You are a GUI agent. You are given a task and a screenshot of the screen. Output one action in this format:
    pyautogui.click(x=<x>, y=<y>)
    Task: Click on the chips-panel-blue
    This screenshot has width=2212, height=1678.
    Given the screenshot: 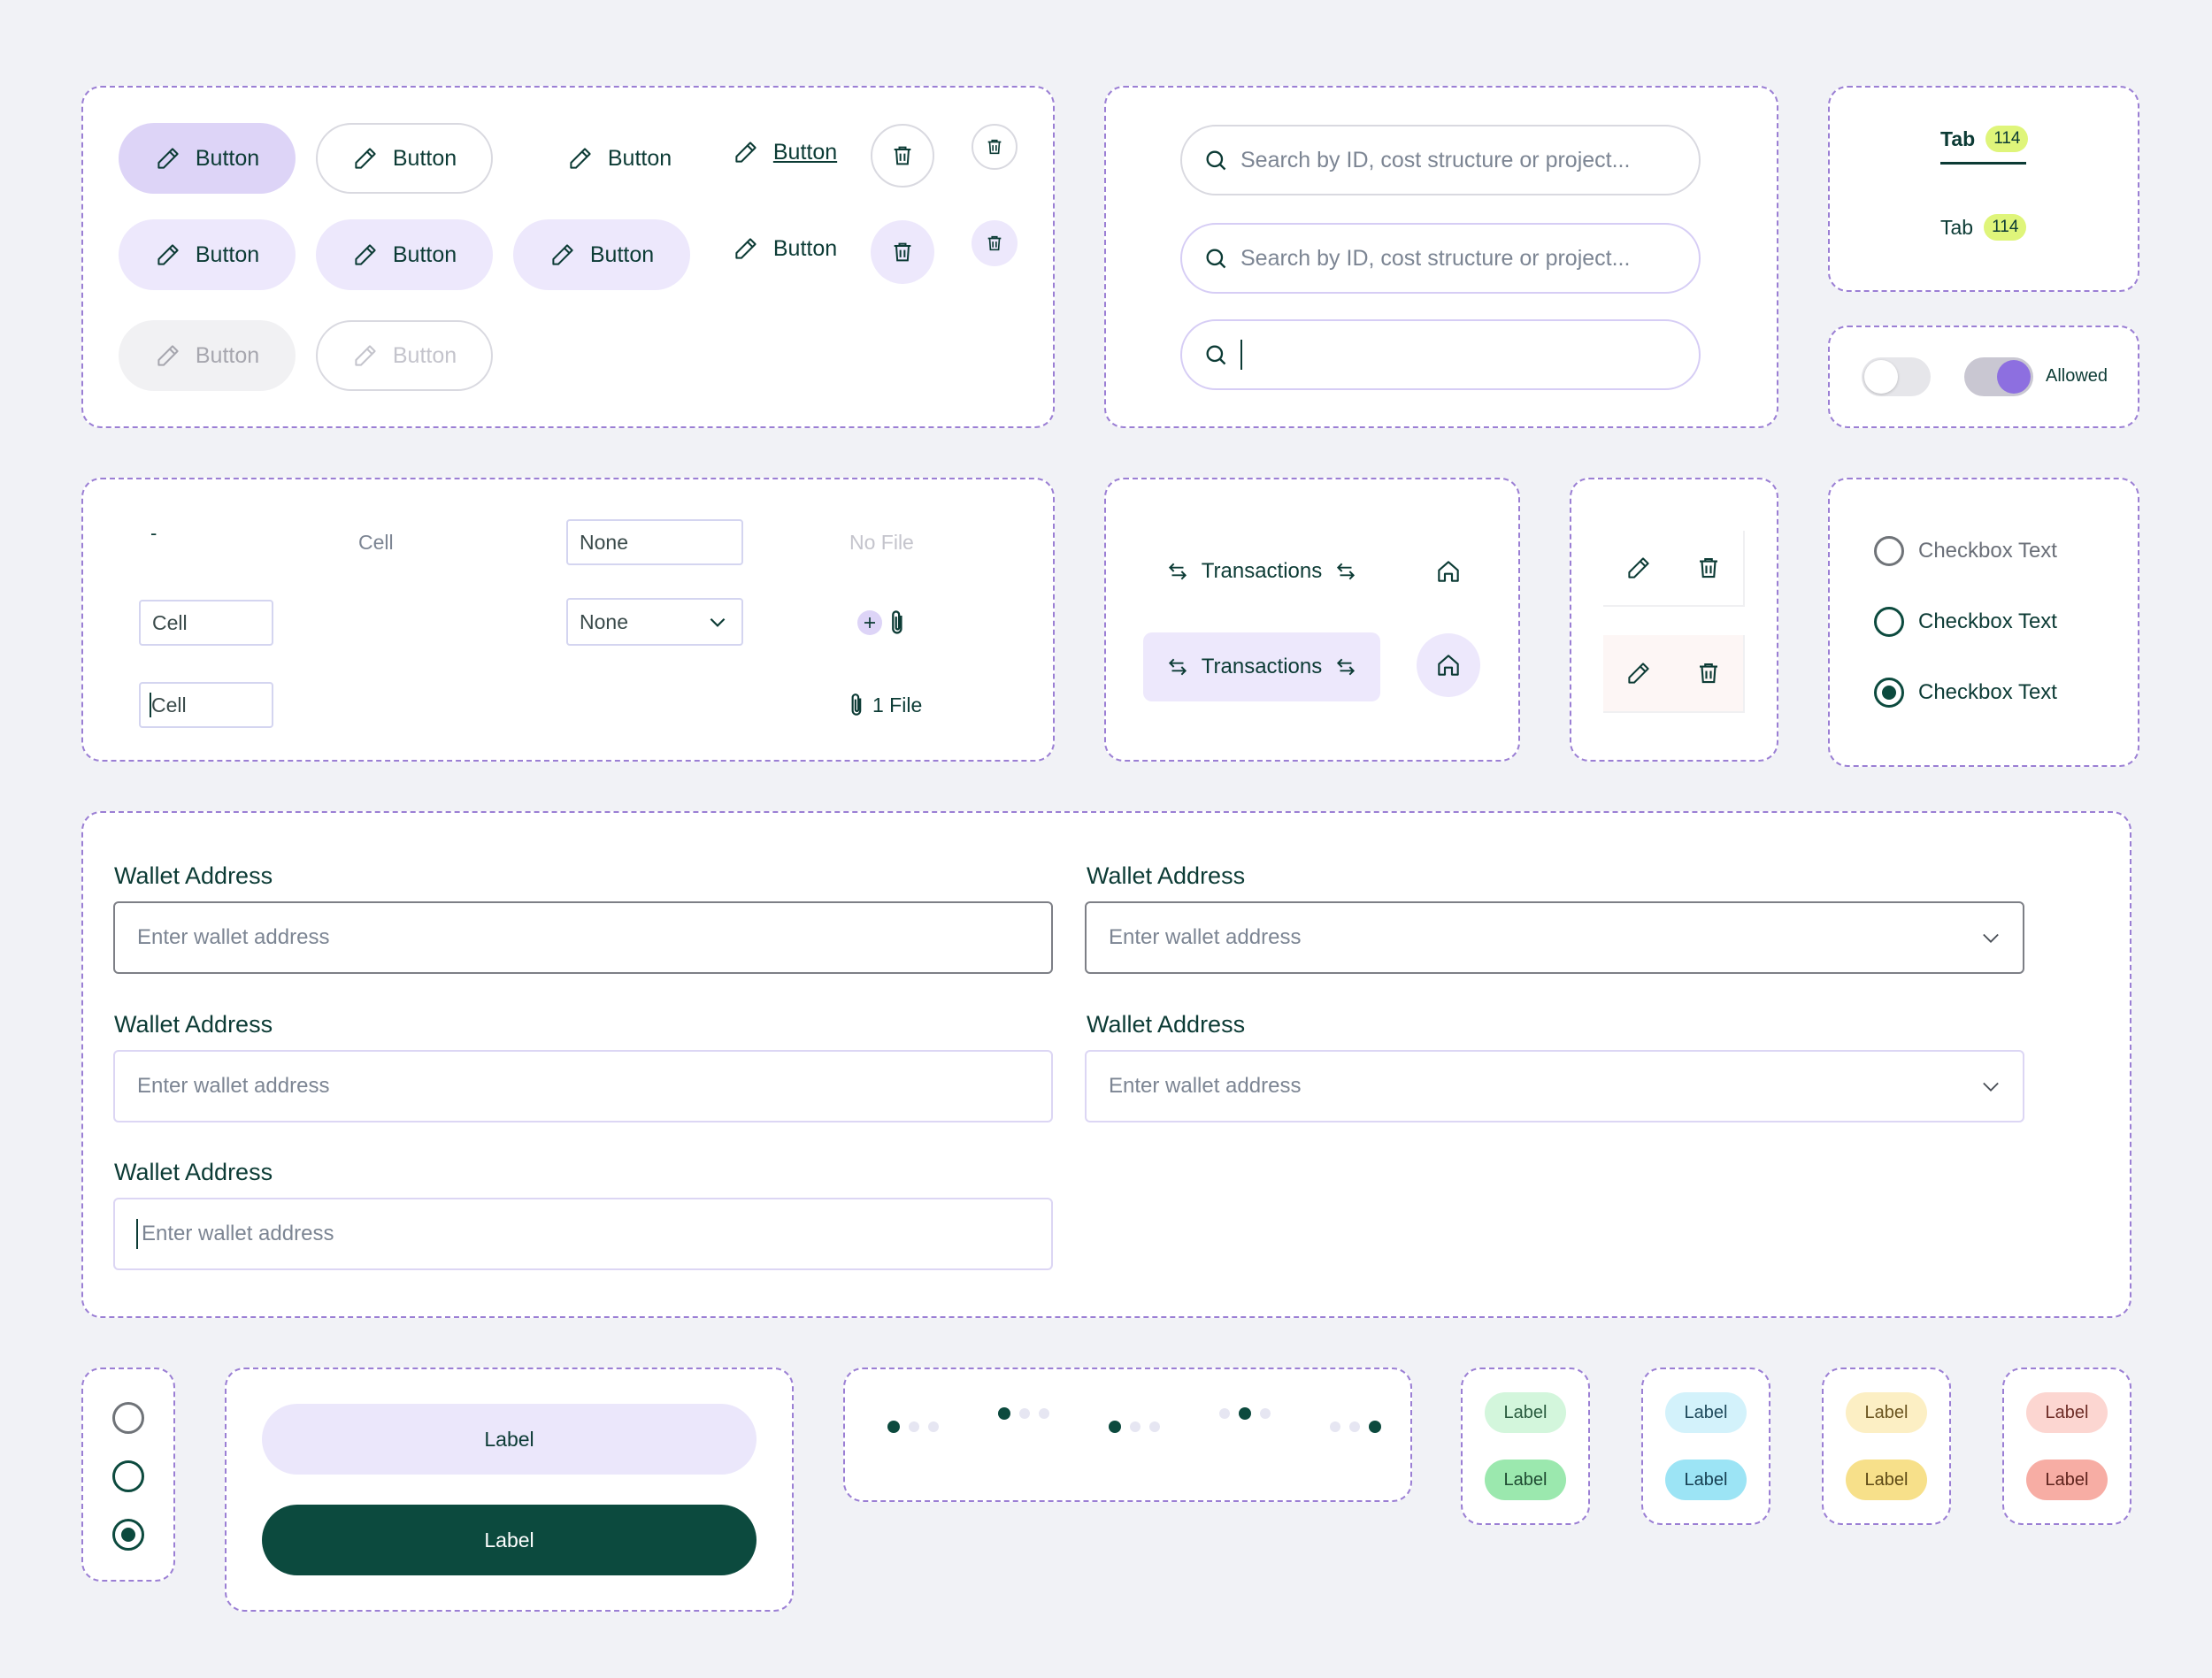 What is the action you would take?
    pyautogui.click(x=1706, y=1446)
    